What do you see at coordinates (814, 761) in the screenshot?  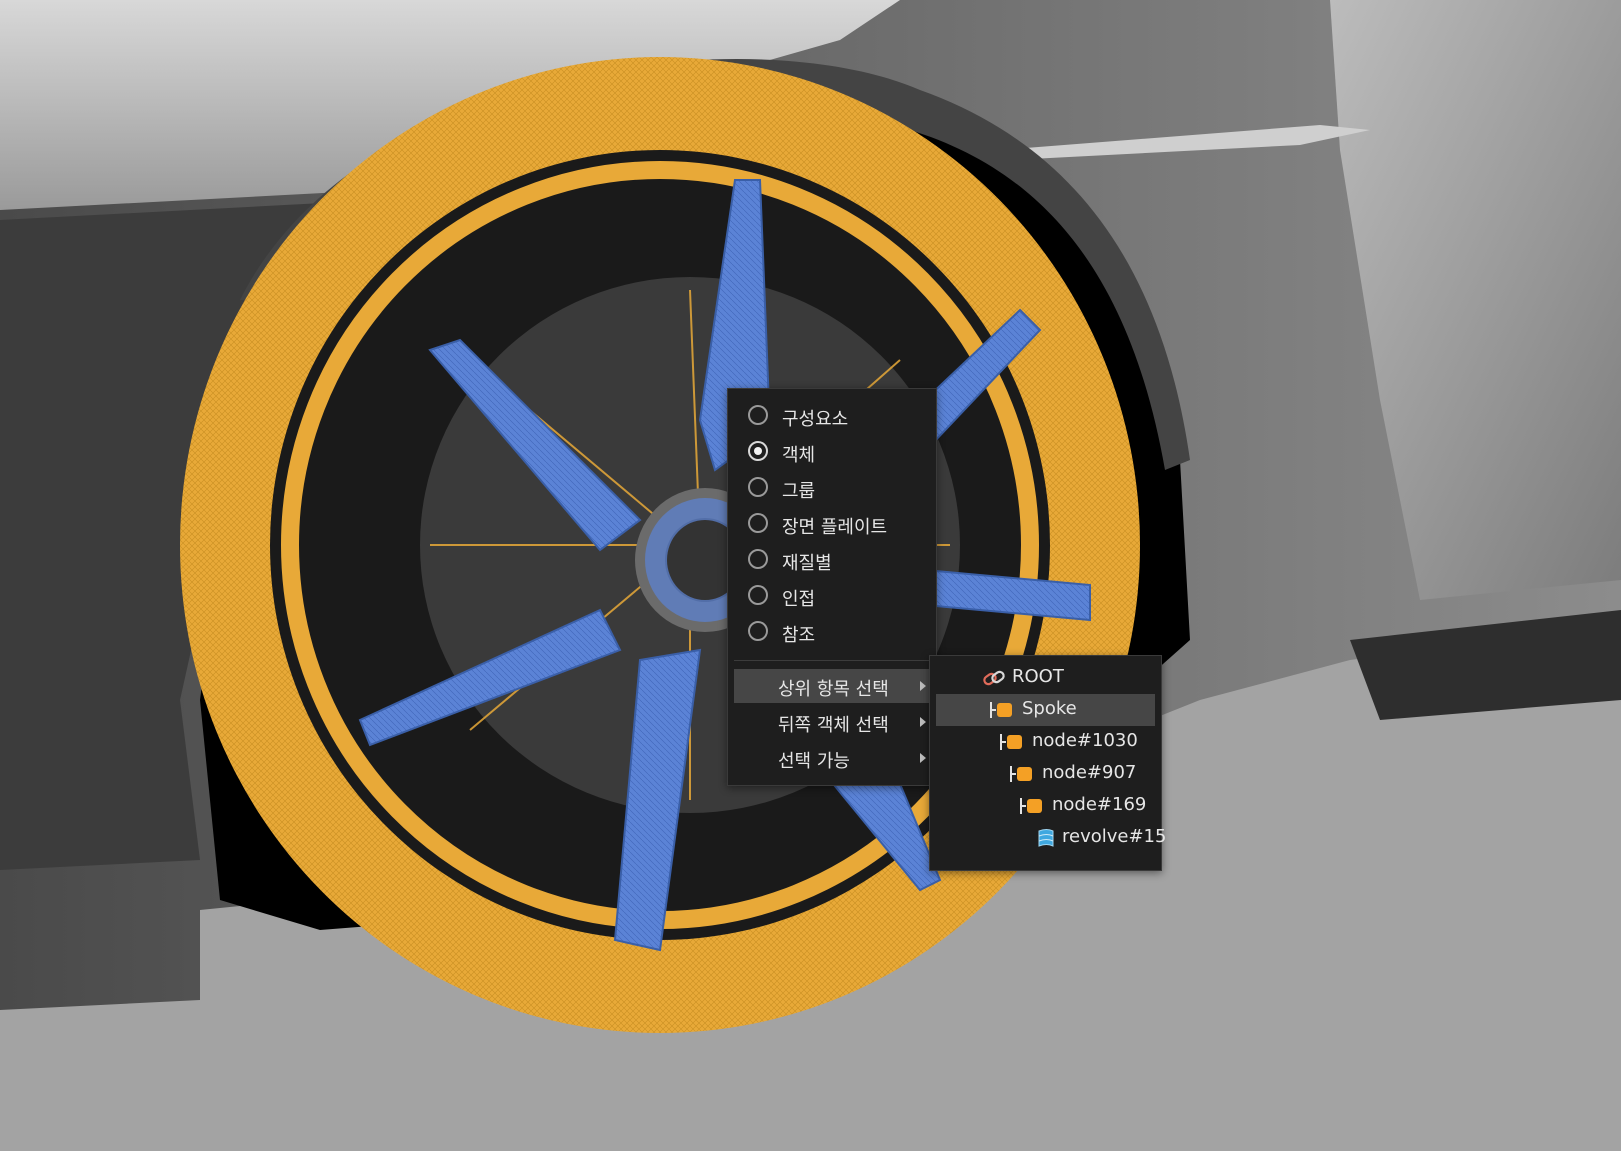 I see `submenu-label: 선택 가능` at bounding box center [814, 761].